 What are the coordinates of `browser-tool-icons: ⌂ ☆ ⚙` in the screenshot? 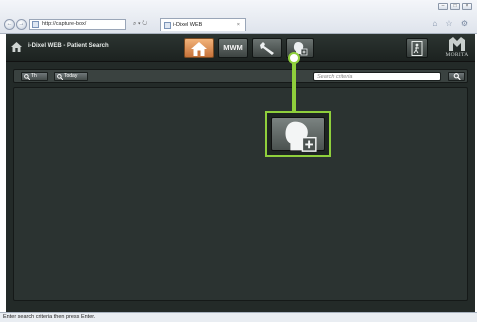 It's located at (451, 23).